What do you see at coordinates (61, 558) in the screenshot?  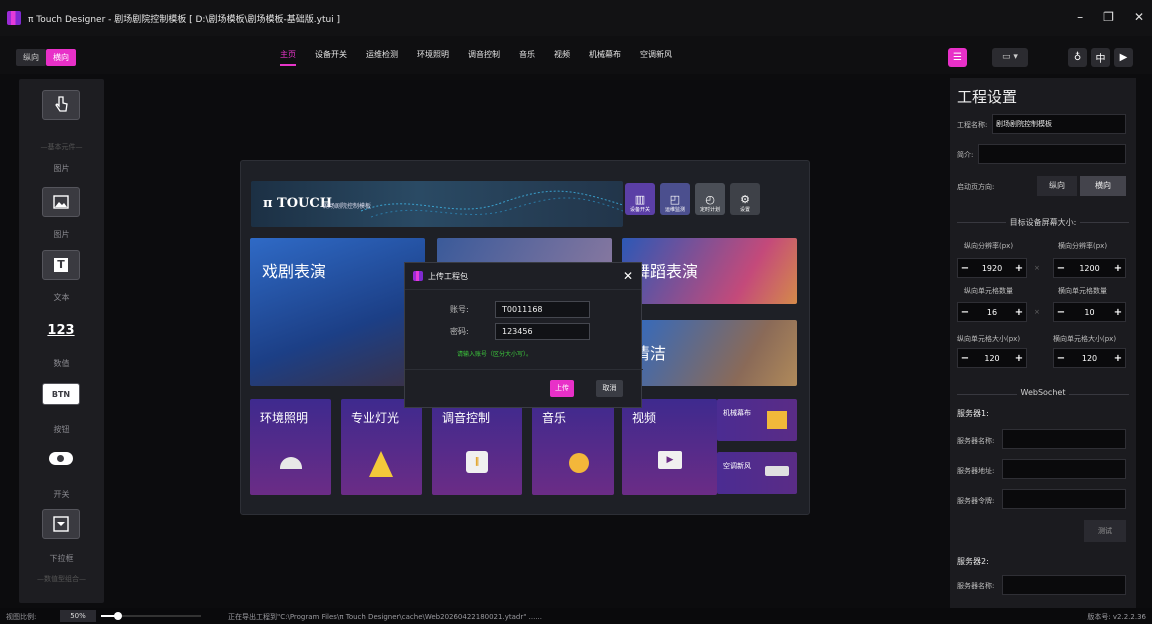 I see `tool-label-dropdown: 下拉框` at bounding box center [61, 558].